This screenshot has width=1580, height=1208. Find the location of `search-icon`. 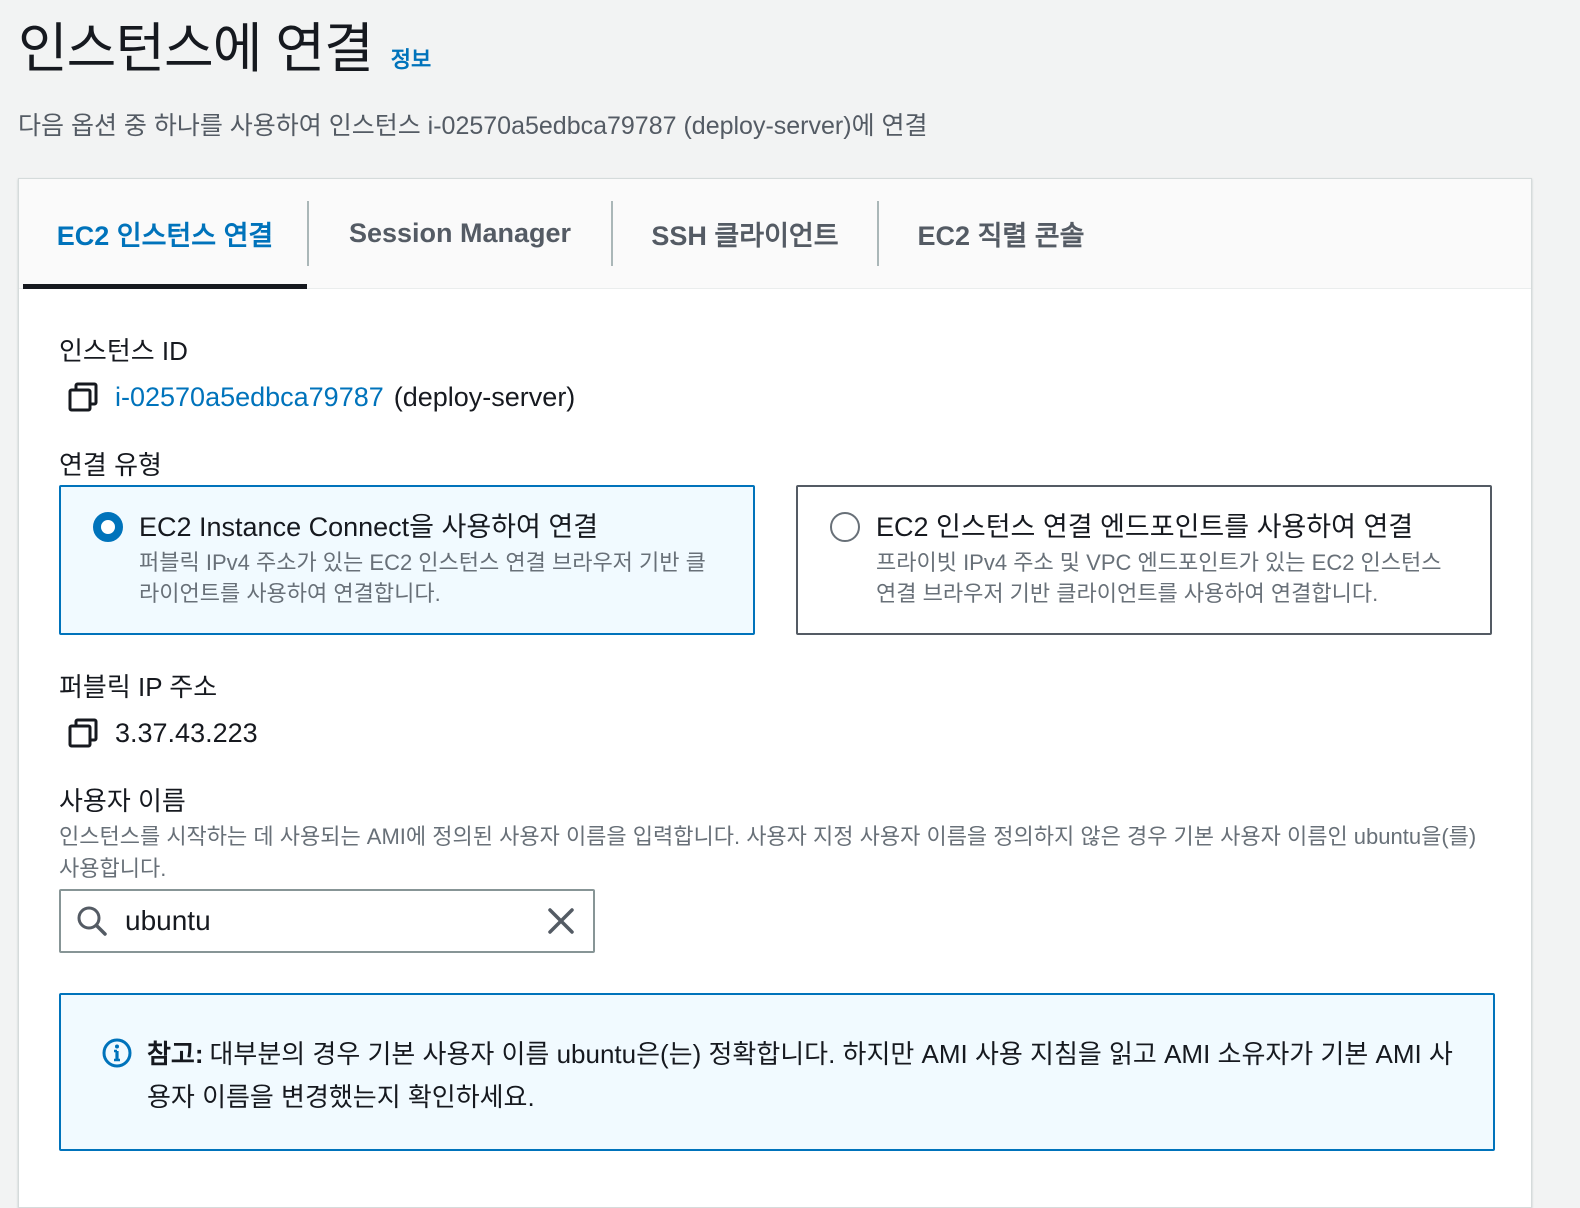

search-icon is located at coordinates (92, 921).